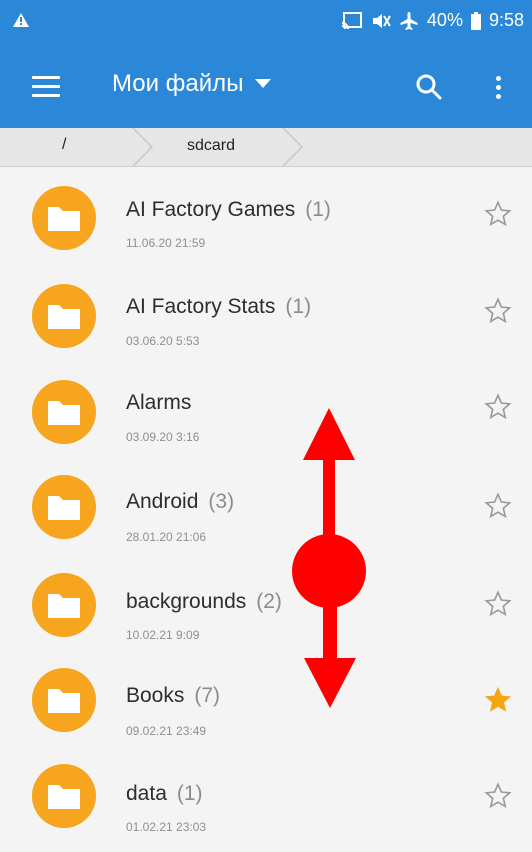  I want to click on file-date: 09.02.21 23:49, so click(166, 731).